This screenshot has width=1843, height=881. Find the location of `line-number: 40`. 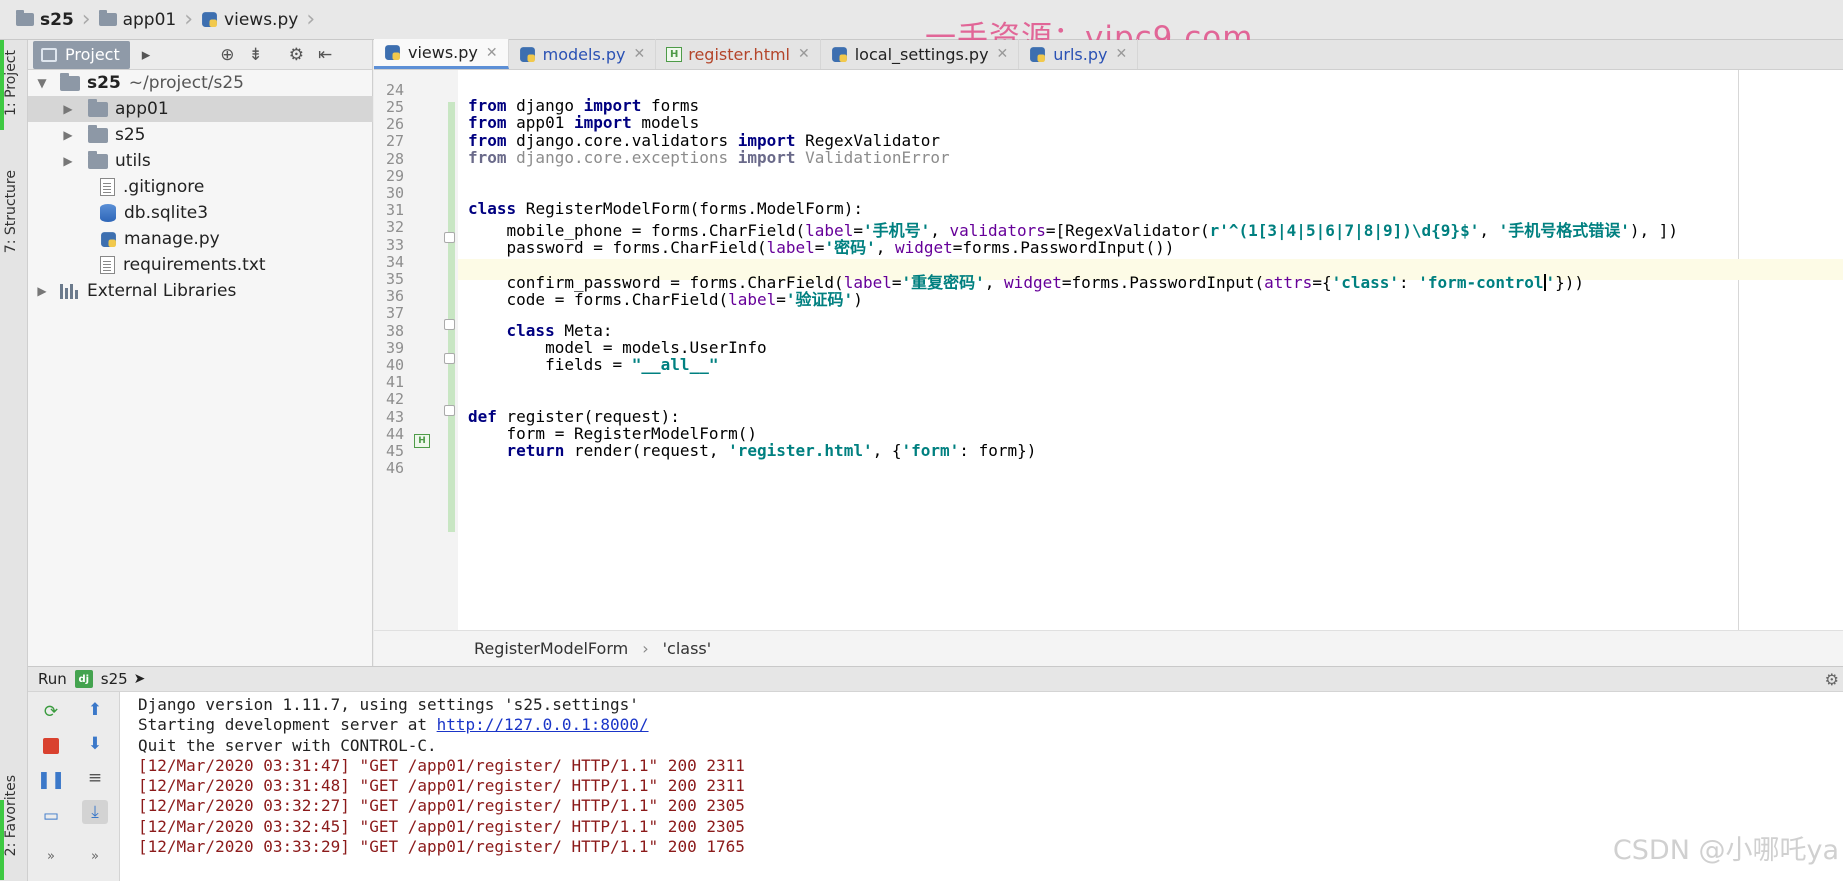

line-number: 40 is located at coordinates (394, 365).